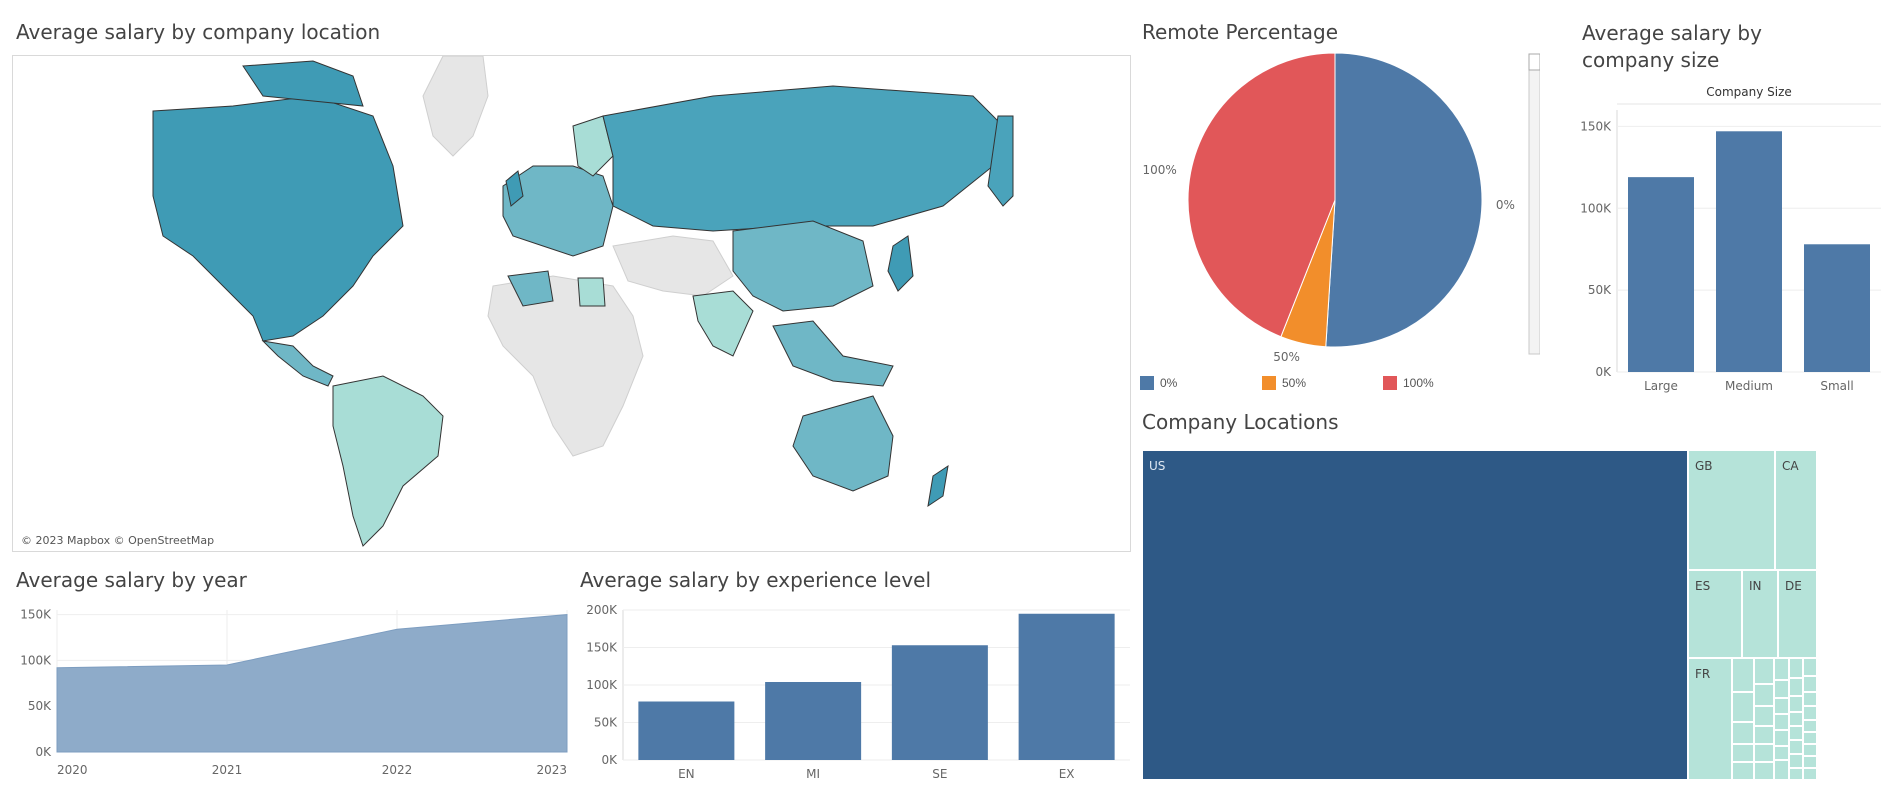 The height and width of the screenshot is (793, 1881). I want to click on bar-medium, so click(1749, 251).